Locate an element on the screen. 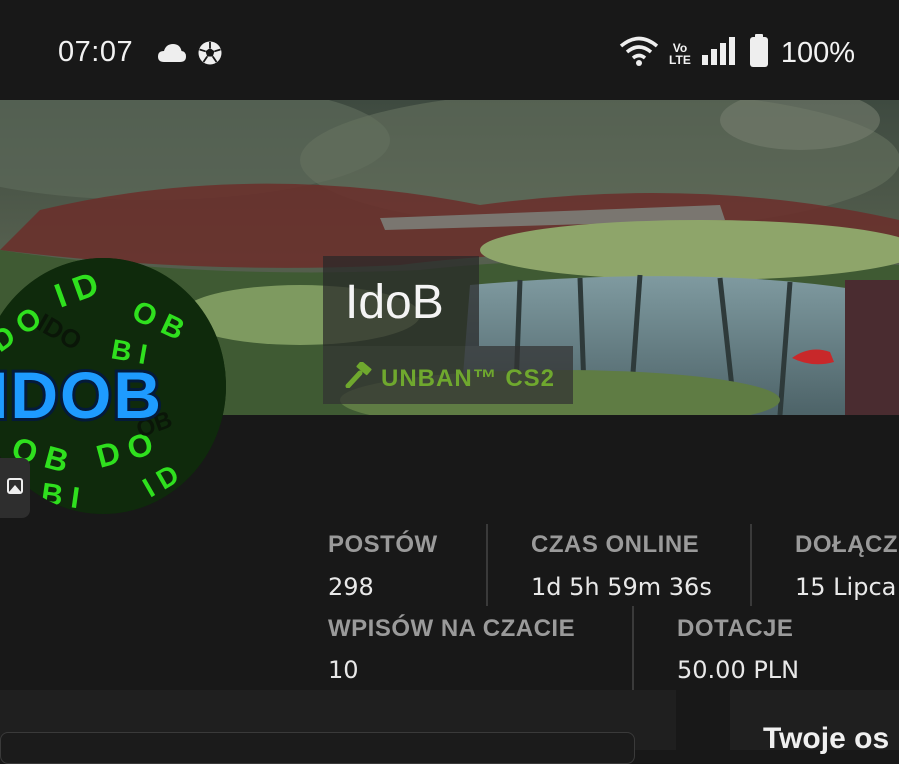 This screenshot has height=764, width=899. wifi-icon is located at coordinates (639, 53).